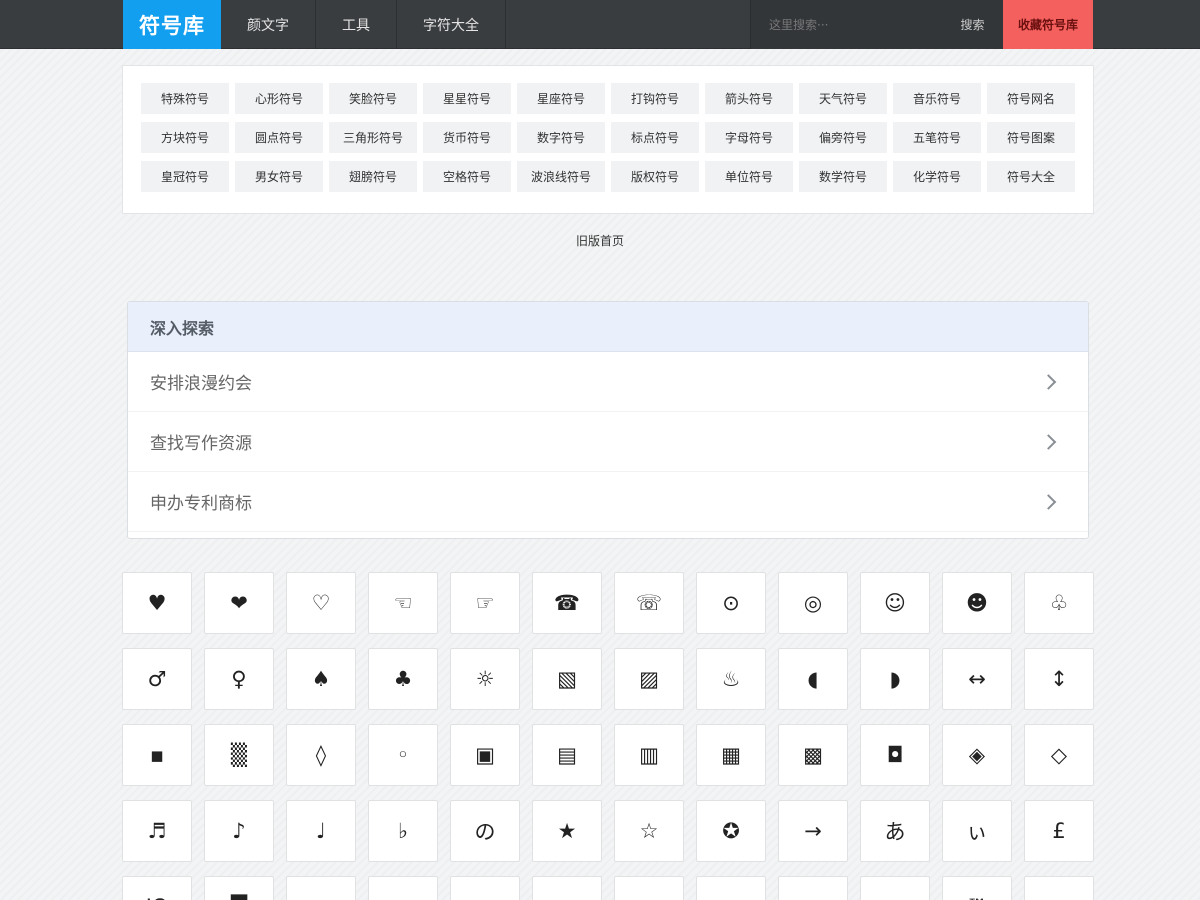 The height and width of the screenshot is (900, 1200). What do you see at coordinates (467, 137) in the screenshot?
I see `category-item: 货币符号` at bounding box center [467, 137].